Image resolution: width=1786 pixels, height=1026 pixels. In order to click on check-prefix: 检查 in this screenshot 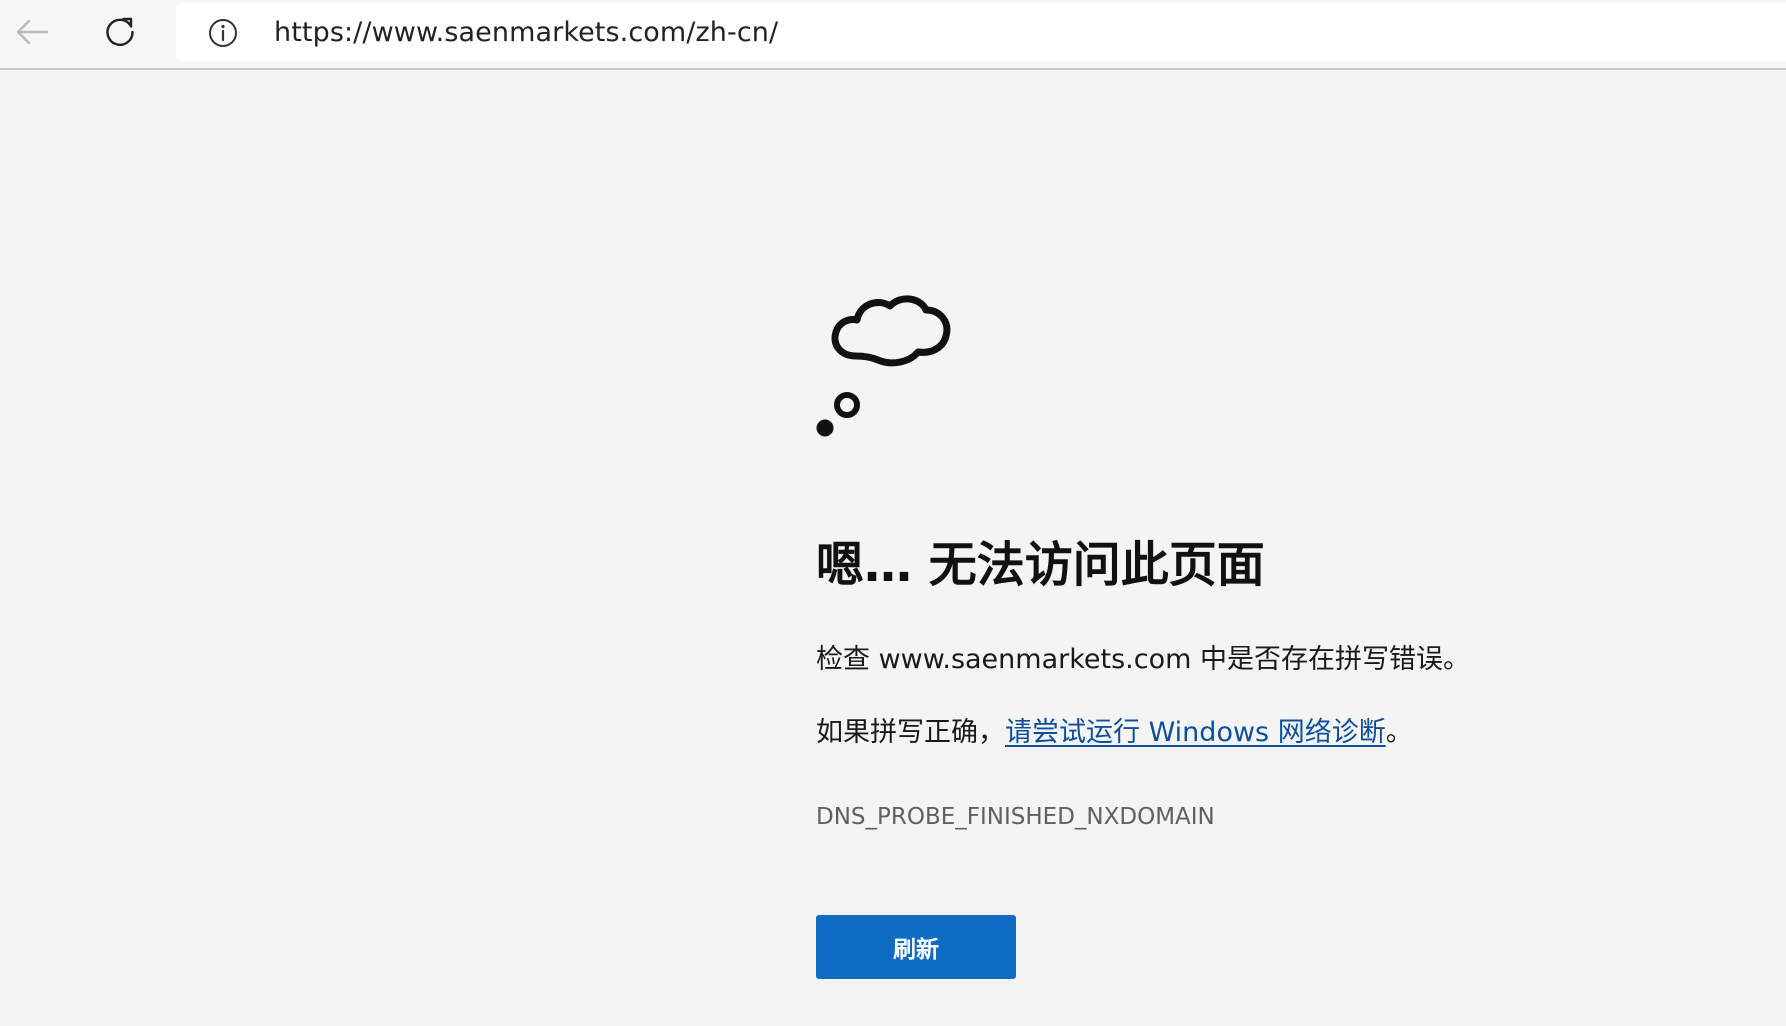, I will do `click(847, 659)`.